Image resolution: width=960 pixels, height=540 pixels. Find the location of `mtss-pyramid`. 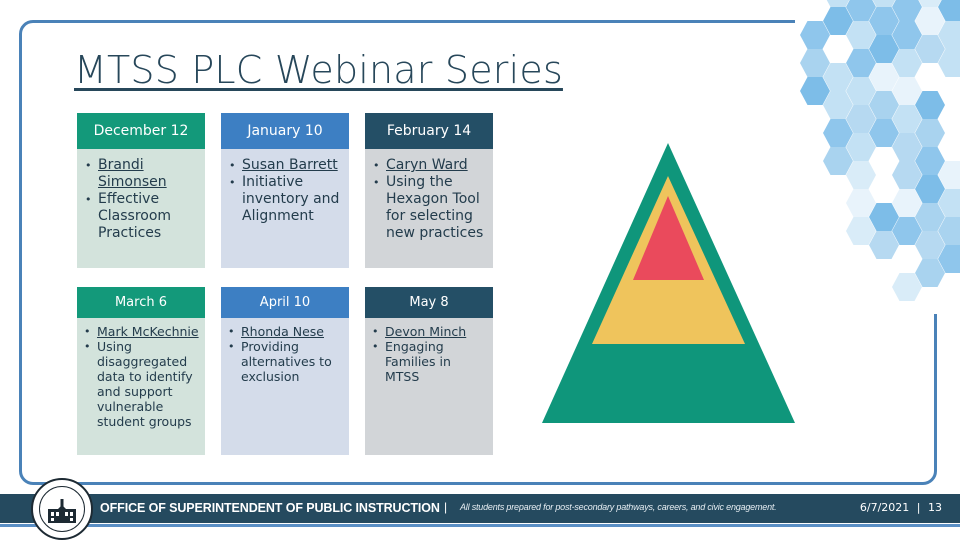

mtss-pyramid is located at coordinates (668, 283).